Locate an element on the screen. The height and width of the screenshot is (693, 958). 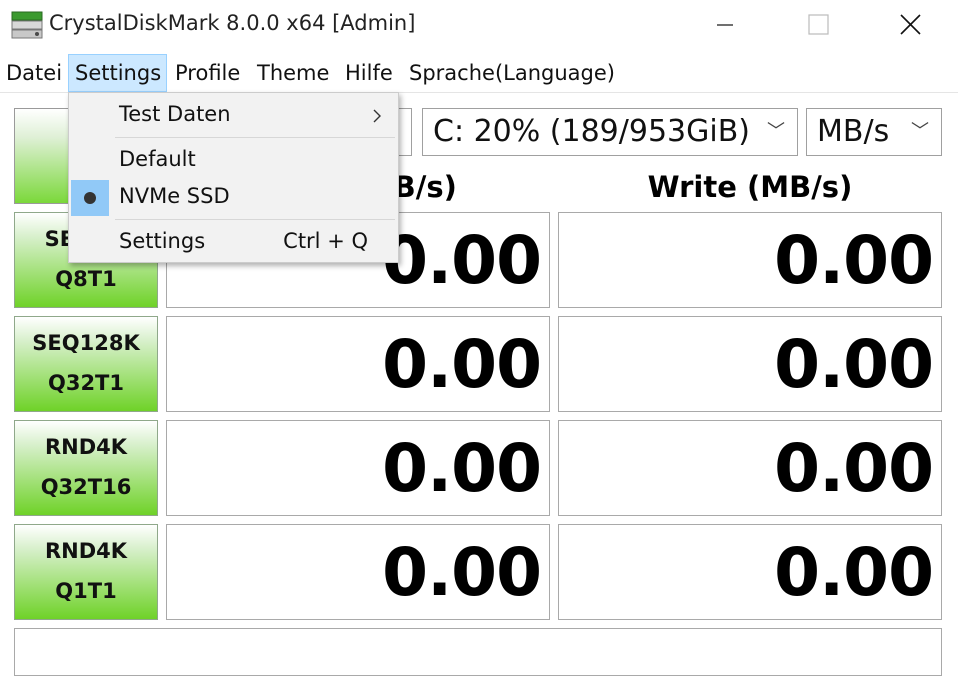
menu-hilfe: Hilfe is located at coordinates (369, 73).